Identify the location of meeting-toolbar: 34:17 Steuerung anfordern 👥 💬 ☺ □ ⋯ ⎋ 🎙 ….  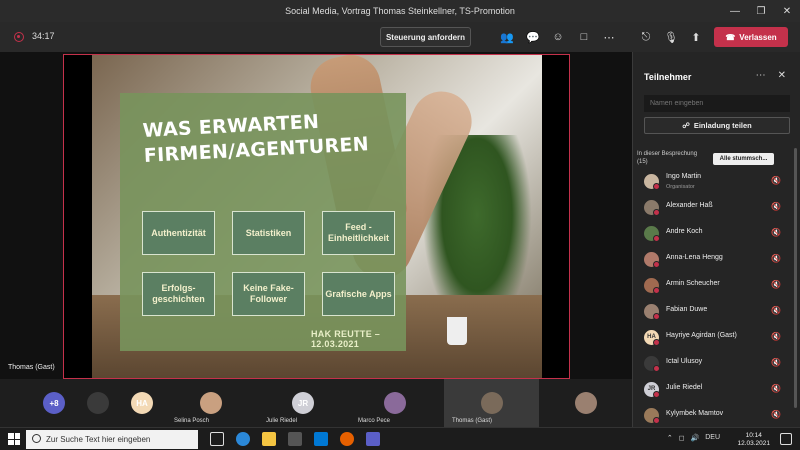
(400, 37).